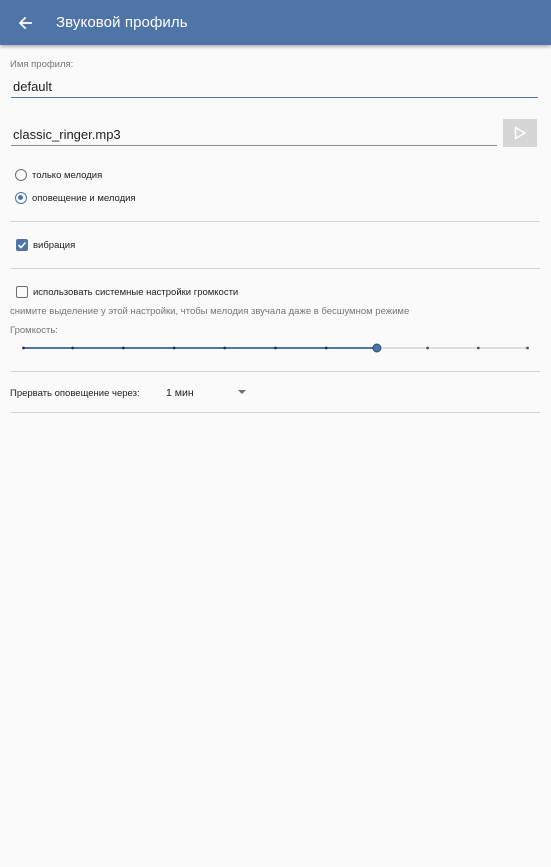 The image size is (551, 867). I want to click on dropdown-arrow-icon, so click(242, 392).